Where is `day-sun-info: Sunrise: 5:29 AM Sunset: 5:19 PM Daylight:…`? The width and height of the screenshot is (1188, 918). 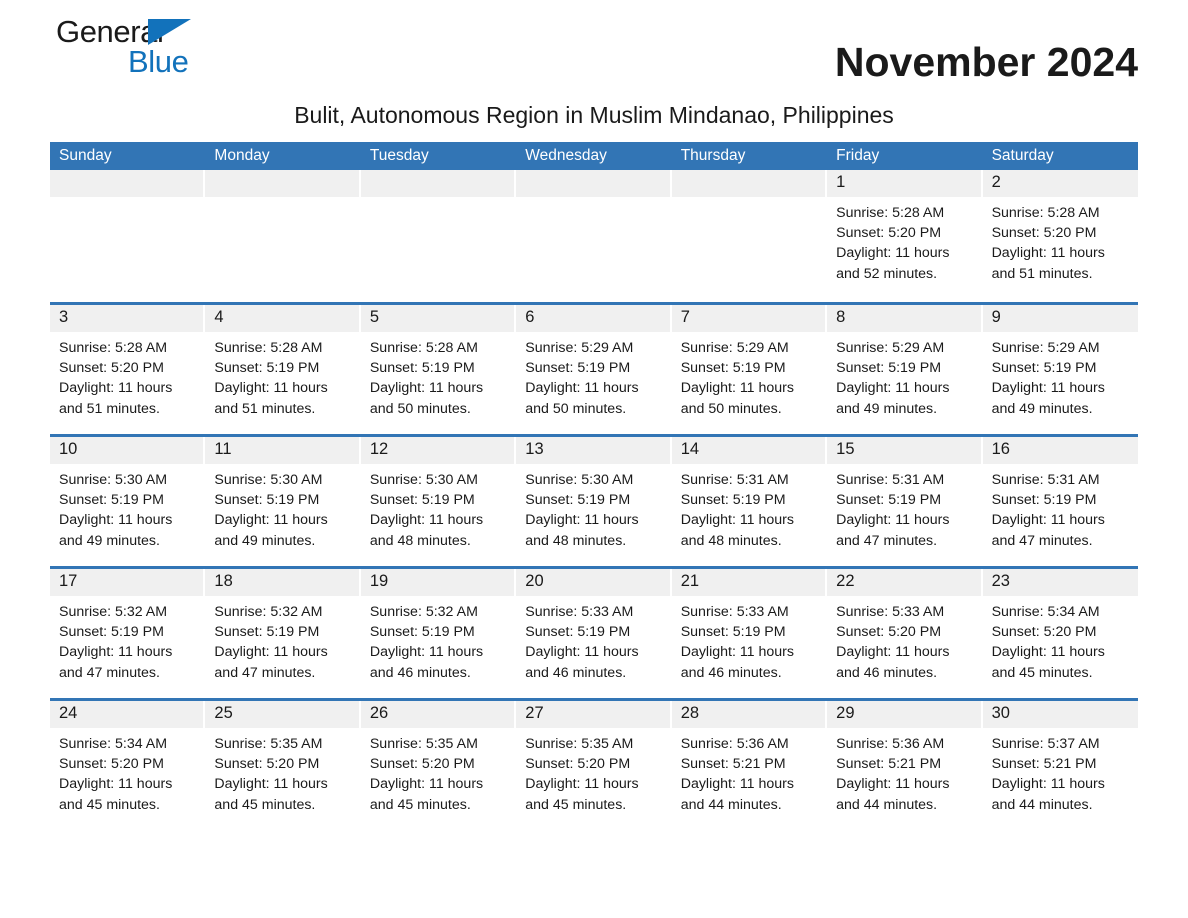 day-sun-info: Sunrise: 5:29 AM Sunset: 5:19 PM Daylight:… is located at coordinates (1060, 378).